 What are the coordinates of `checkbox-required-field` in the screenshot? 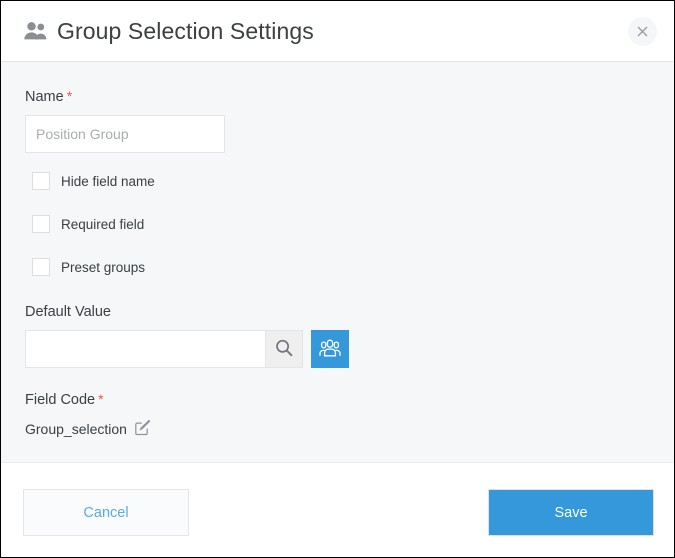 It's located at (41, 224).